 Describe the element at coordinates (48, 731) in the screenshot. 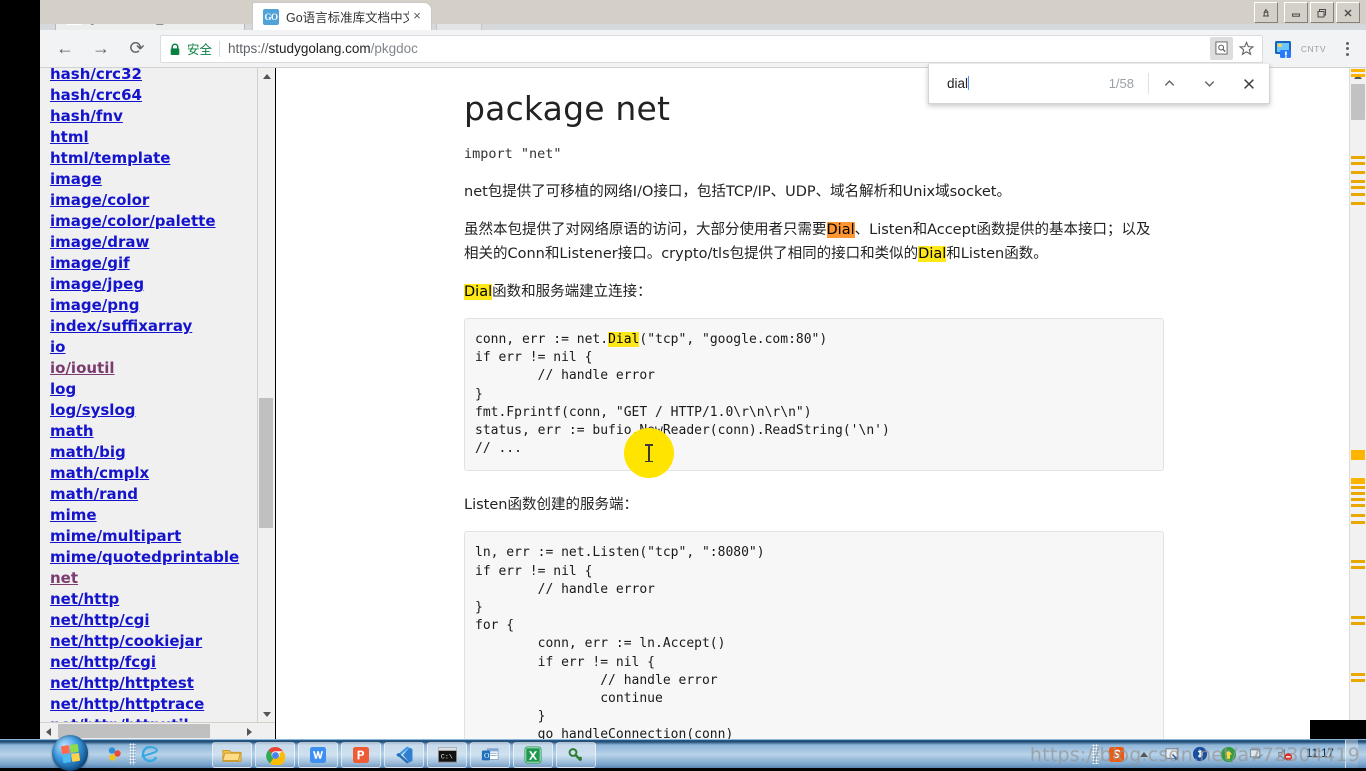

I see `scroll-left-icon` at that location.